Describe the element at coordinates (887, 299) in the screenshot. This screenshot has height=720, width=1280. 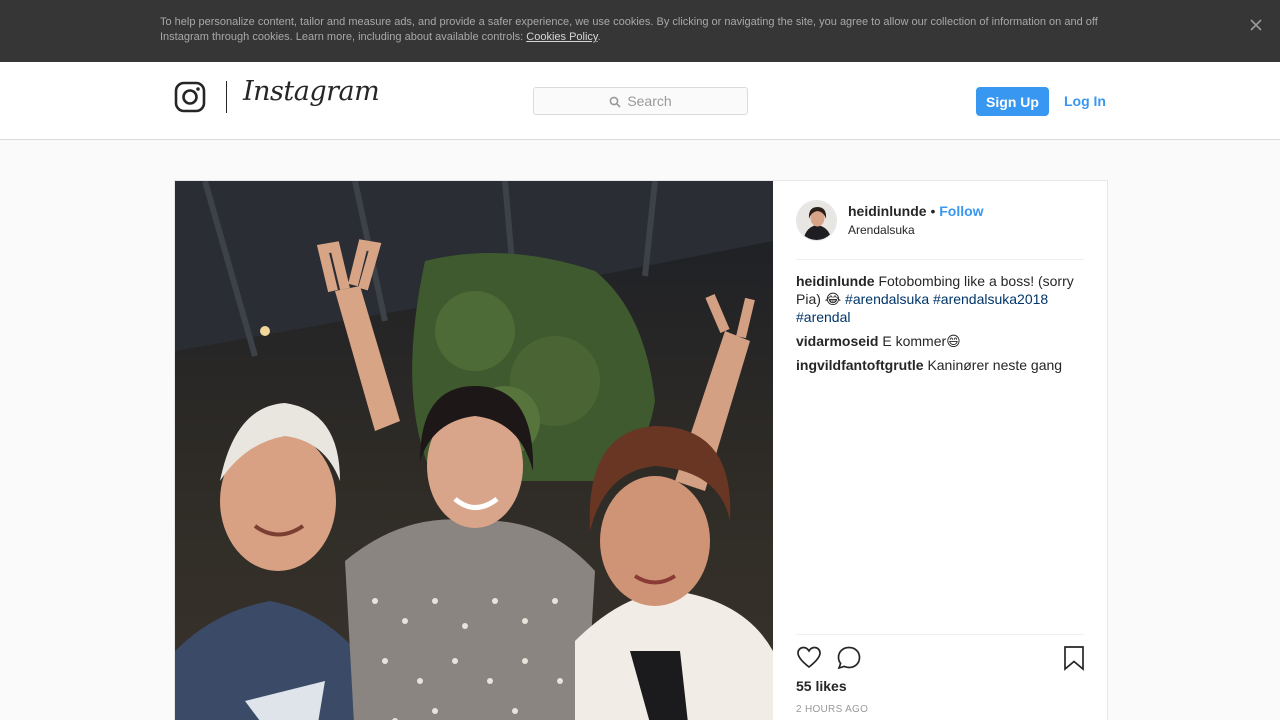
I see `hashtag-link: #arendalsuka` at that location.